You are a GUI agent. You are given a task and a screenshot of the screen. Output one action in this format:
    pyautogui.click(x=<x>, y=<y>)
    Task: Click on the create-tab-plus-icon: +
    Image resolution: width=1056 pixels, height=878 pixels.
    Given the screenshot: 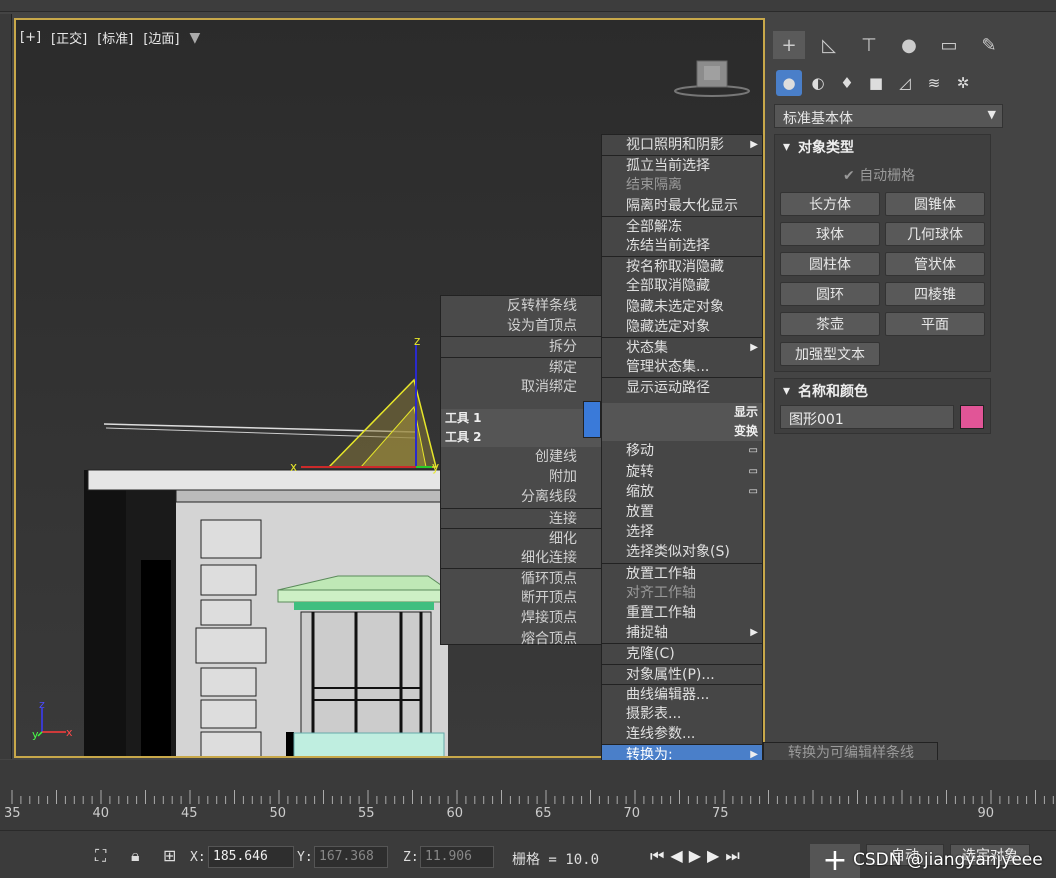 What is the action you would take?
    pyautogui.click(x=789, y=45)
    